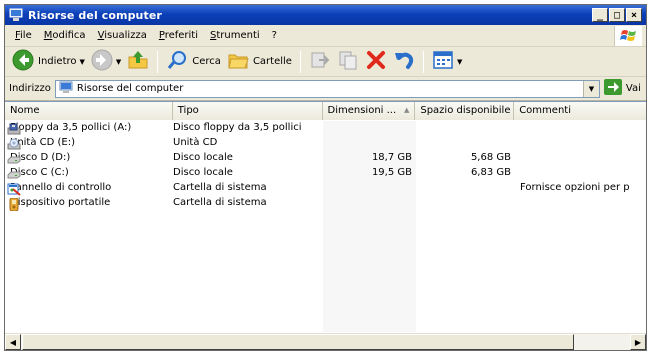 The width and height of the screenshot is (651, 355). Describe the element at coordinates (130, 88) in the screenshot. I see `address-value: Risorse del computer` at that location.